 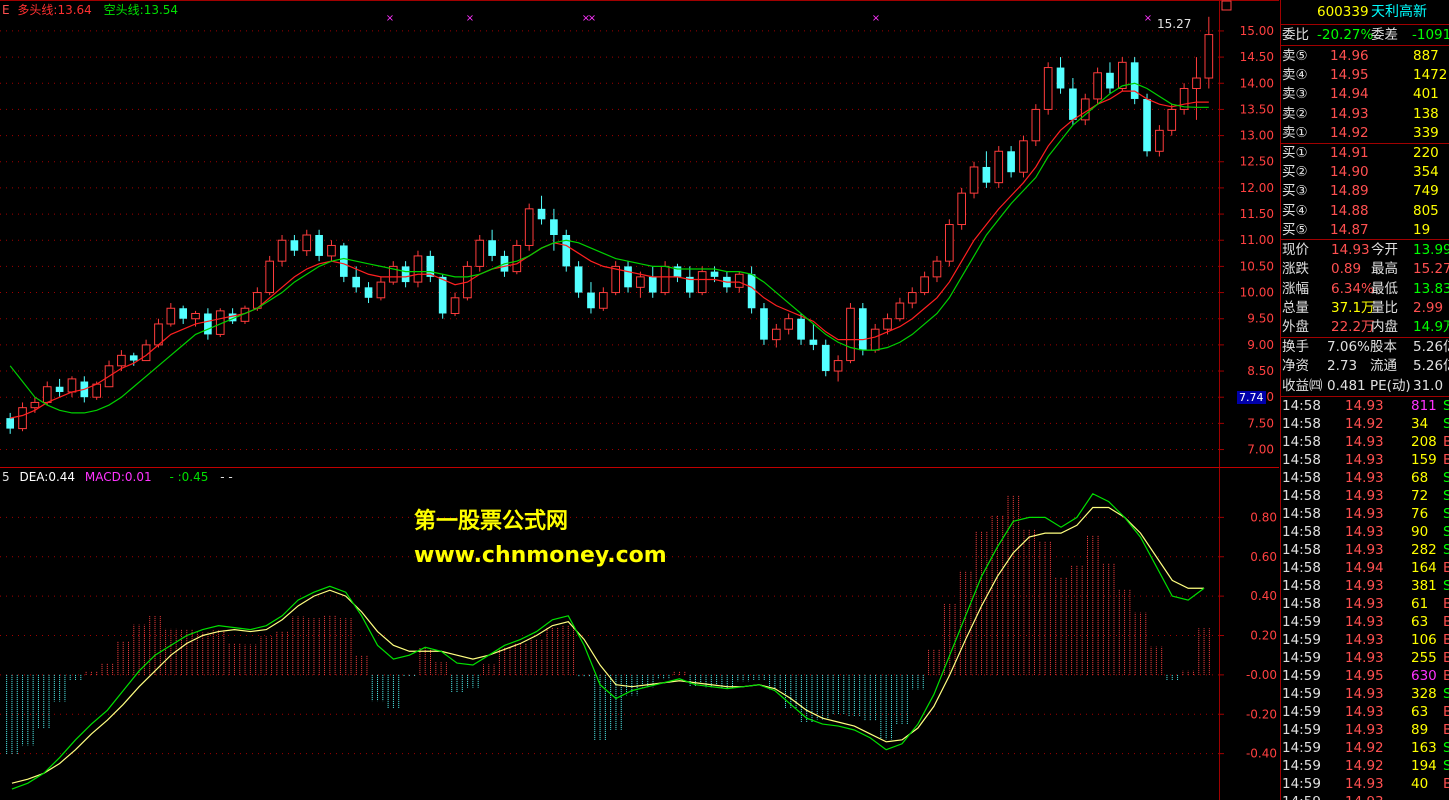 What do you see at coordinates (1365, 191) in the screenshot?
I see `buy-row: 买③ 14.89 749` at bounding box center [1365, 191].